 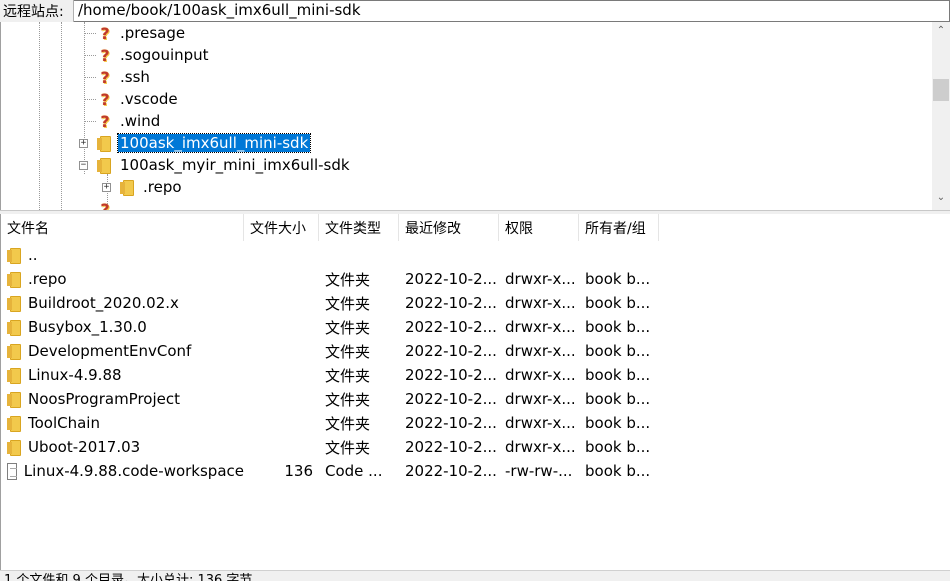 I want to click on remote-path-input: /home/book/100ask_imx6ull_mini-sdk, so click(x=512, y=11).